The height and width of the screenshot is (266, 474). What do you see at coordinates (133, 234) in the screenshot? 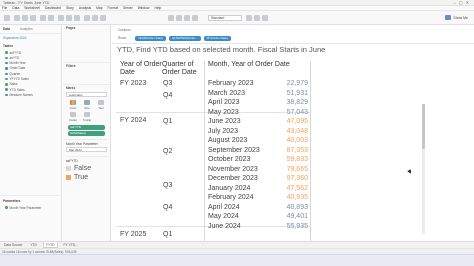
I see `year-label: FY 2025` at bounding box center [133, 234].